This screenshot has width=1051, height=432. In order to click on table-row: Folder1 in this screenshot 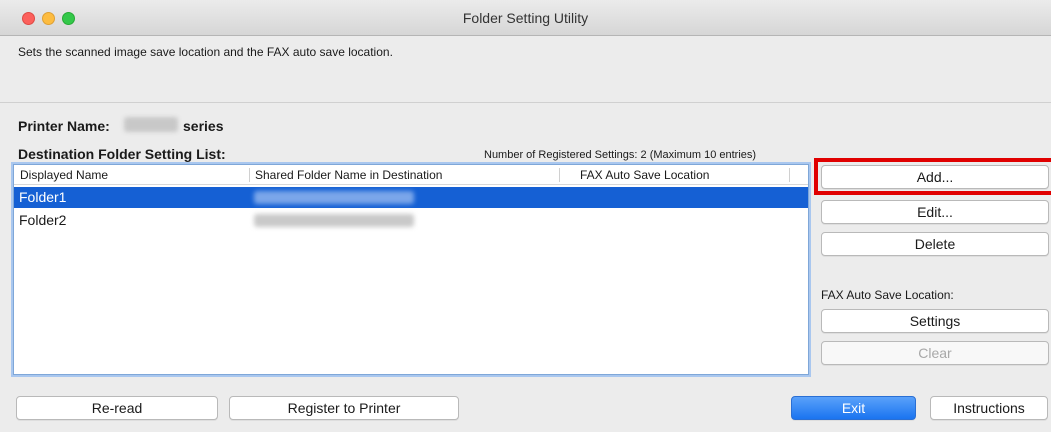, I will do `click(411, 197)`.